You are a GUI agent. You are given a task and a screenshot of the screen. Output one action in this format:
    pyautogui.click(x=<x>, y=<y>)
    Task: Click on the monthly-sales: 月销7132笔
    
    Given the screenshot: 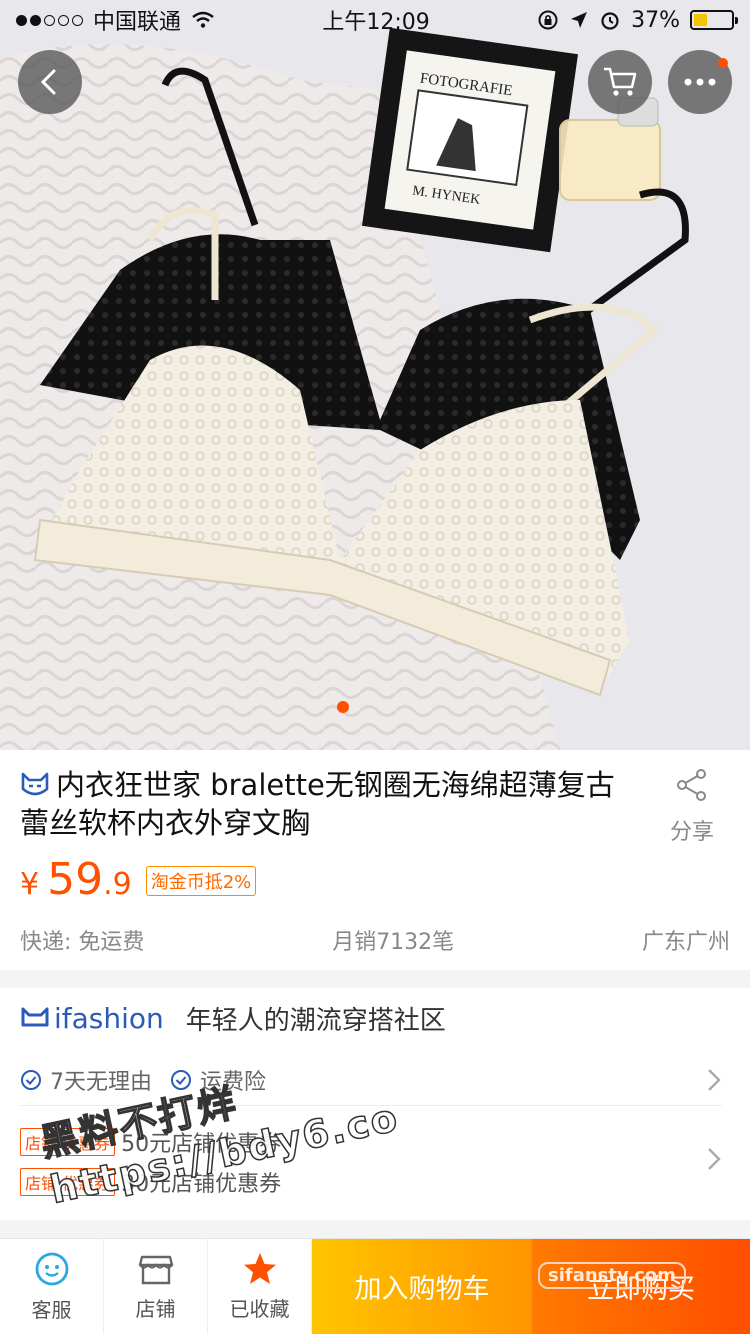 What is the action you would take?
    pyautogui.click(x=393, y=942)
    